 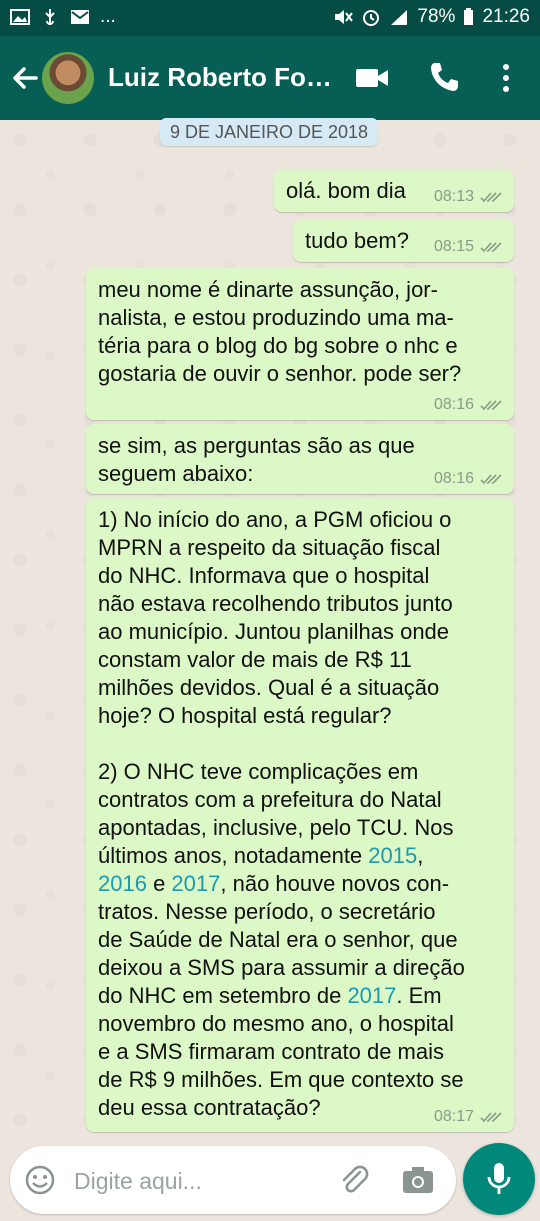 I want to click on video-call-icon, so click(x=372, y=78).